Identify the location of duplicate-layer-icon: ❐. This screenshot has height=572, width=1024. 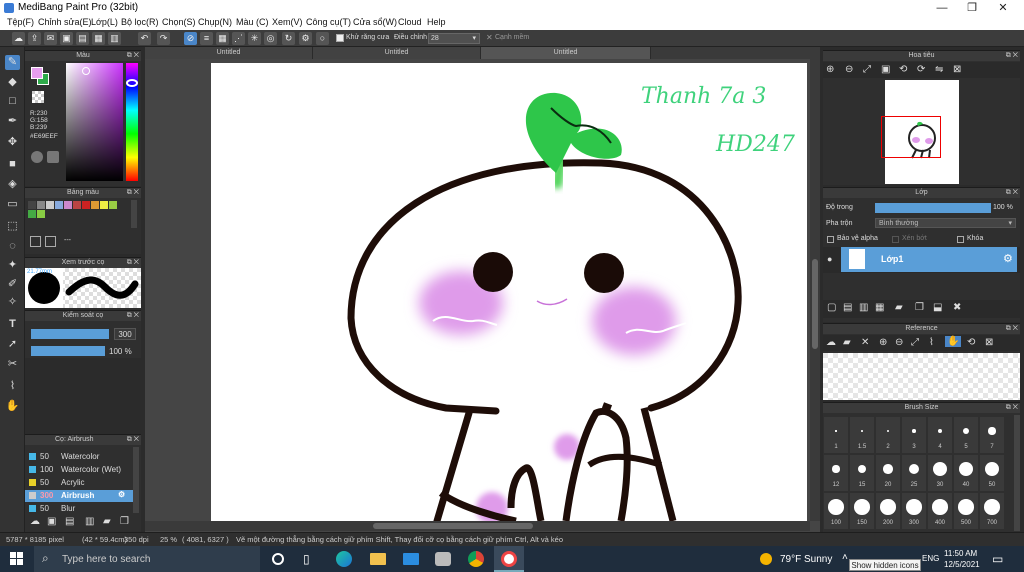
(919, 307).